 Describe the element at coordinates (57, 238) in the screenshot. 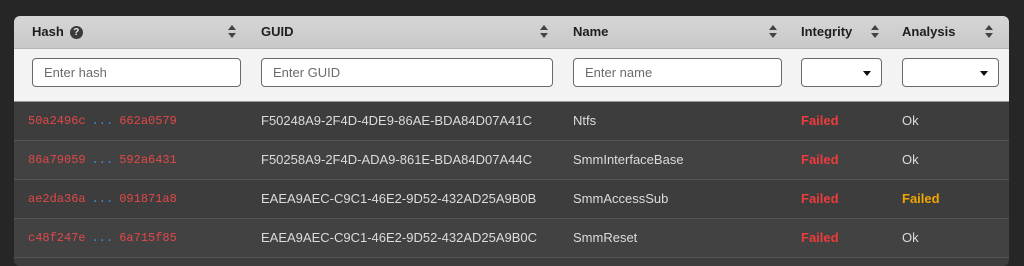

I see `hash-start: c48f247e` at that location.